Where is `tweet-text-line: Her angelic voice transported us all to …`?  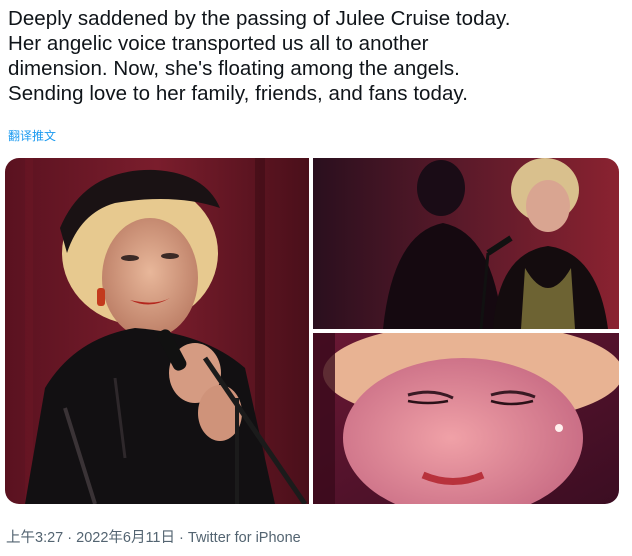 tweet-text-line: Her angelic voice transported us all to … is located at coordinates (218, 43).